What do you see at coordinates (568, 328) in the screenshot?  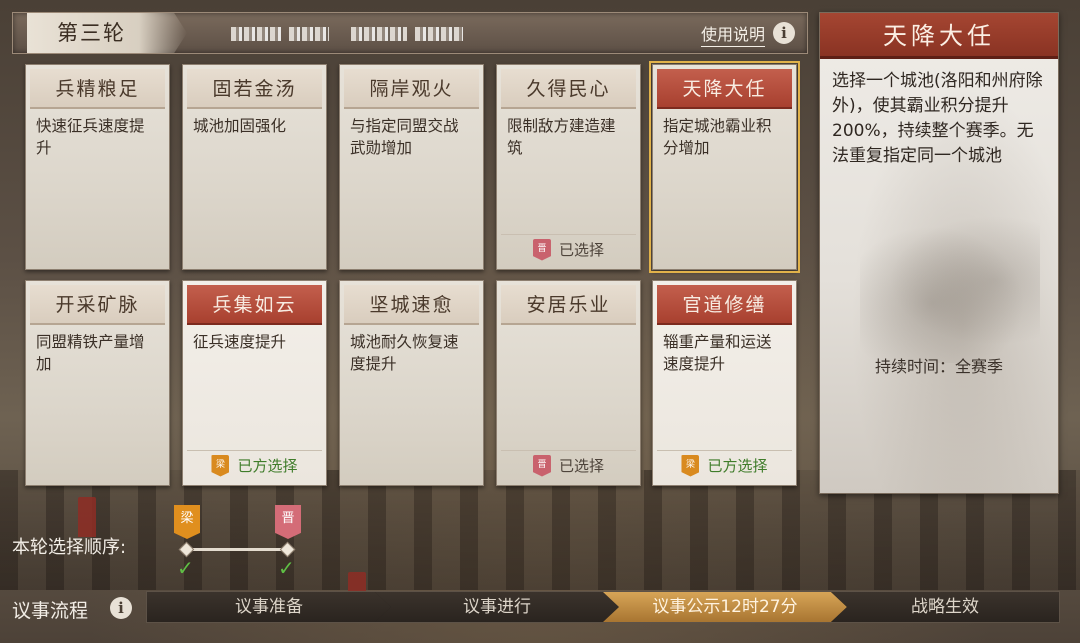 I see `card-description` at bounding box center [568, 328].